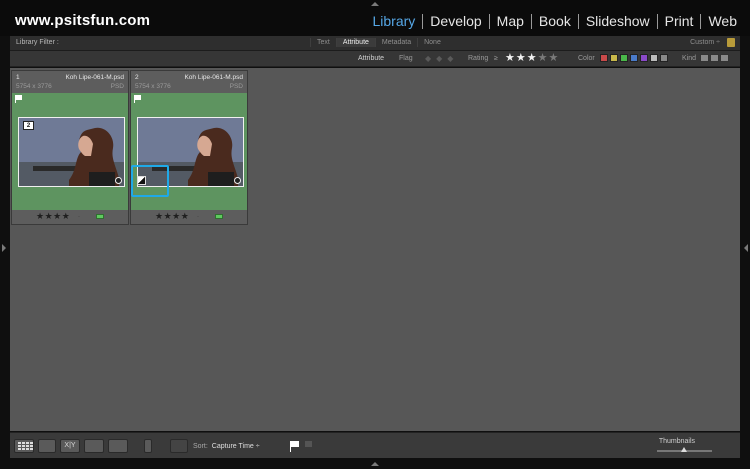  I want to click on thumbnails-label: Thumbnails, so click(676, 441).